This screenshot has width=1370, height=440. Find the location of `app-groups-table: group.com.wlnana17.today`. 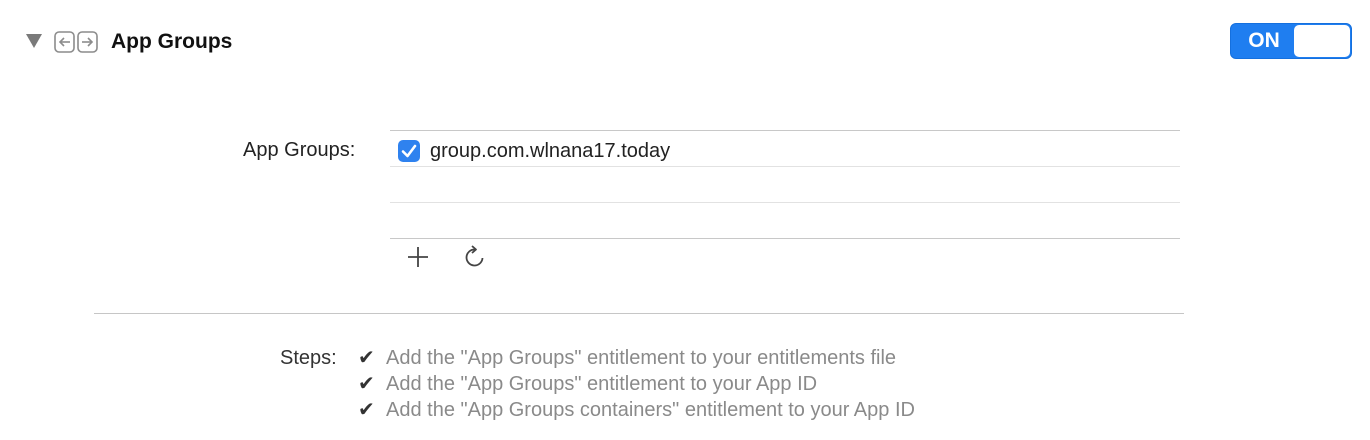

app-groups-table: group.com.wlnana17.today is located at coordinates (785, 185).